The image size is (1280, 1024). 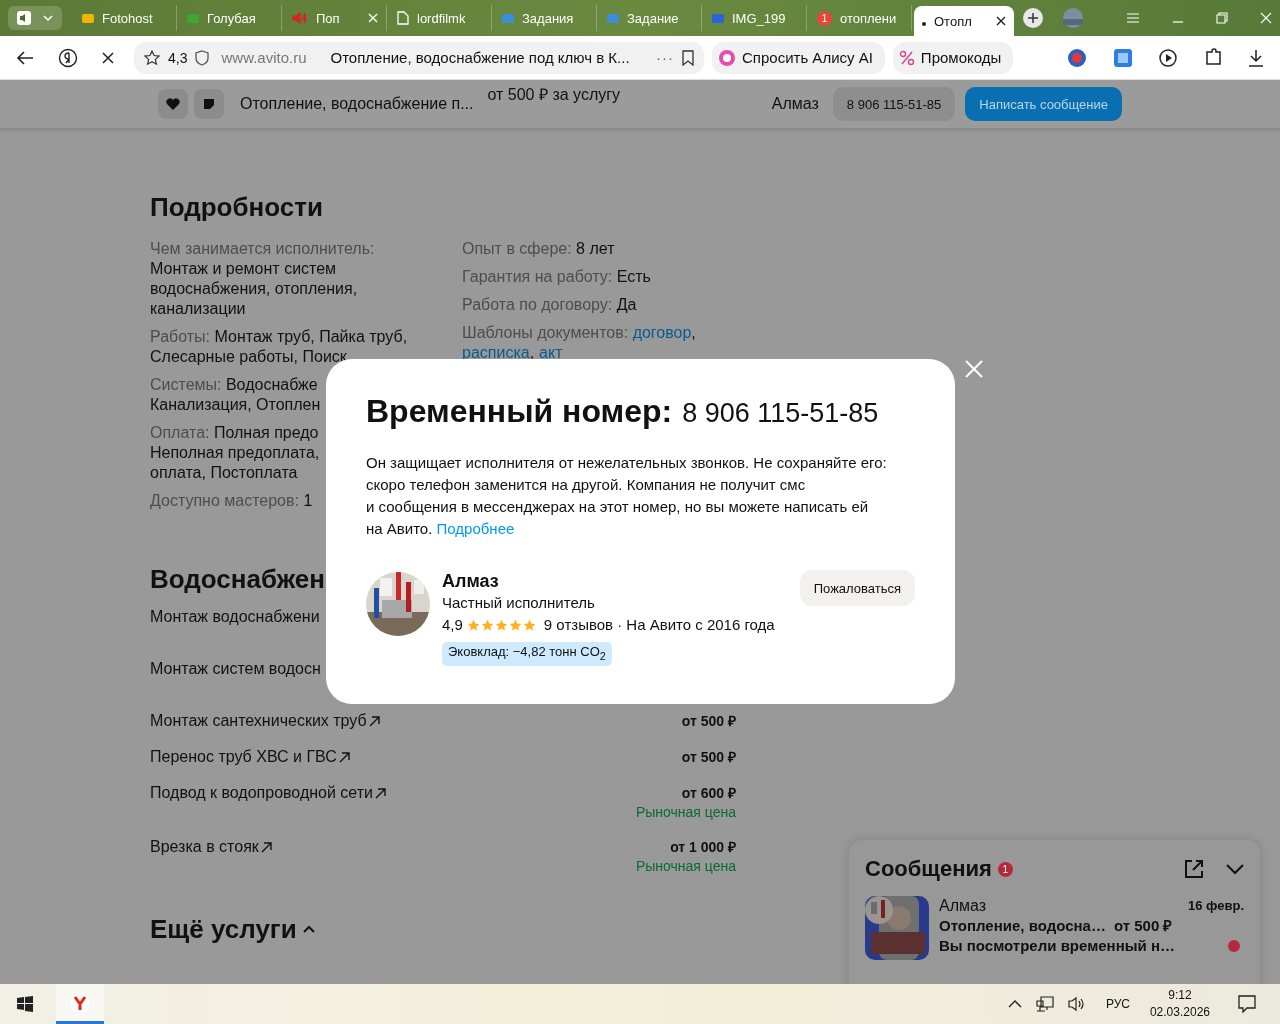 I want to click on note-icon, so click(x=209, y=104).